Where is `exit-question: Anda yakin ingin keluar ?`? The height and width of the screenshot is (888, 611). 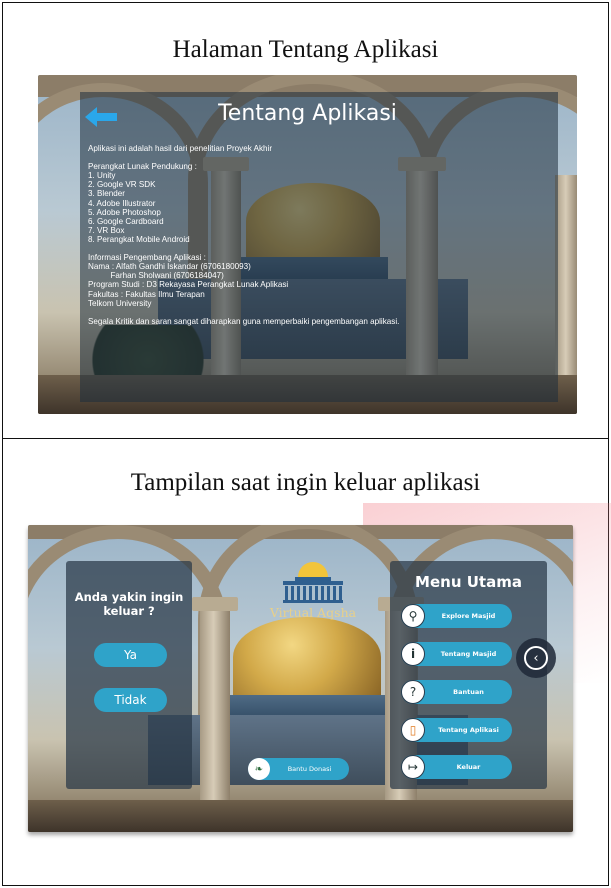 exit-question: Anda yakin ingin keluar ? is located at coordinates (129, 604).